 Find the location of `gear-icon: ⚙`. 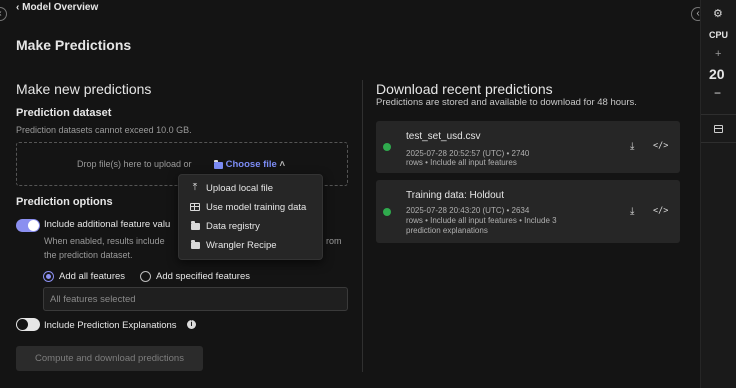

gear-icon: ⚙ is located at coordinates (718, 13).